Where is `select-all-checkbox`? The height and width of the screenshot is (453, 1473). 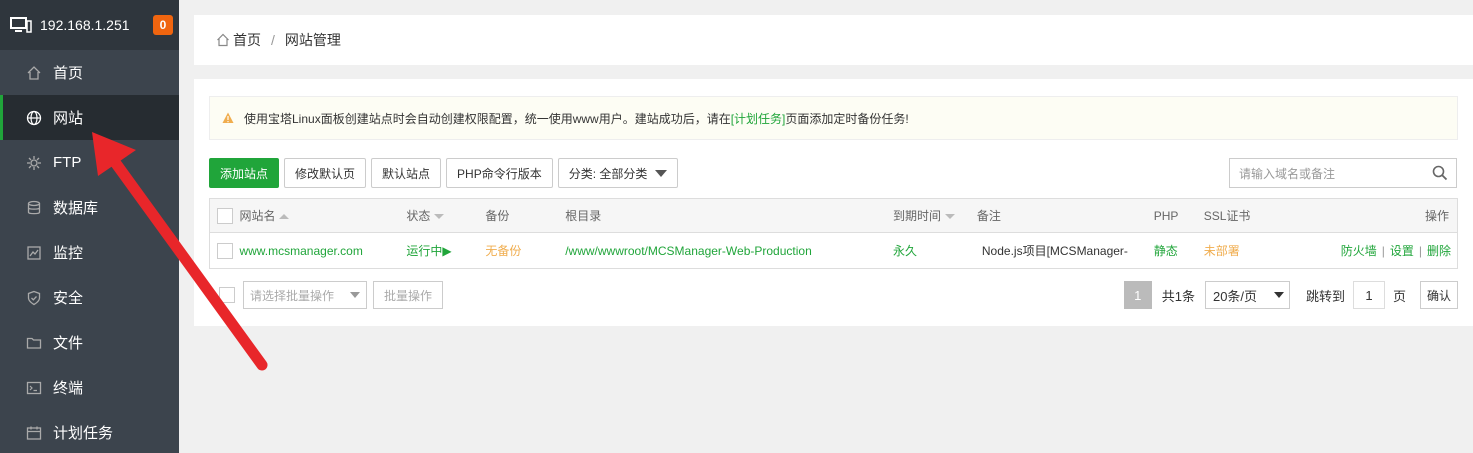 select-all-checkbox is located at coordinates (224, 215).